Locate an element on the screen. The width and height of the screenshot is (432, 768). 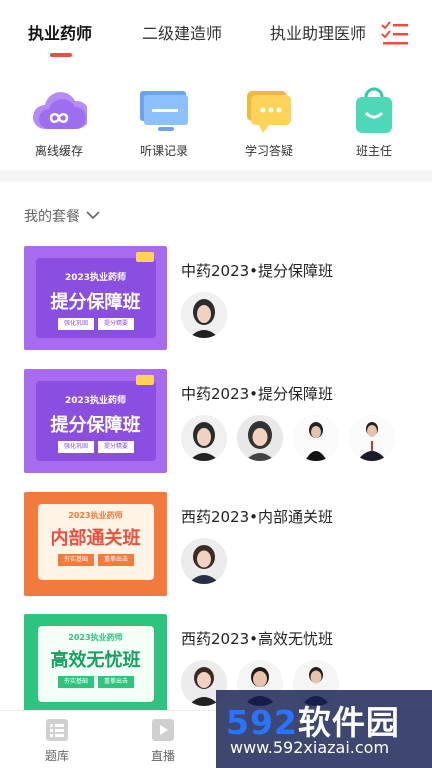
section-divider is located at coordinates (216, 176).